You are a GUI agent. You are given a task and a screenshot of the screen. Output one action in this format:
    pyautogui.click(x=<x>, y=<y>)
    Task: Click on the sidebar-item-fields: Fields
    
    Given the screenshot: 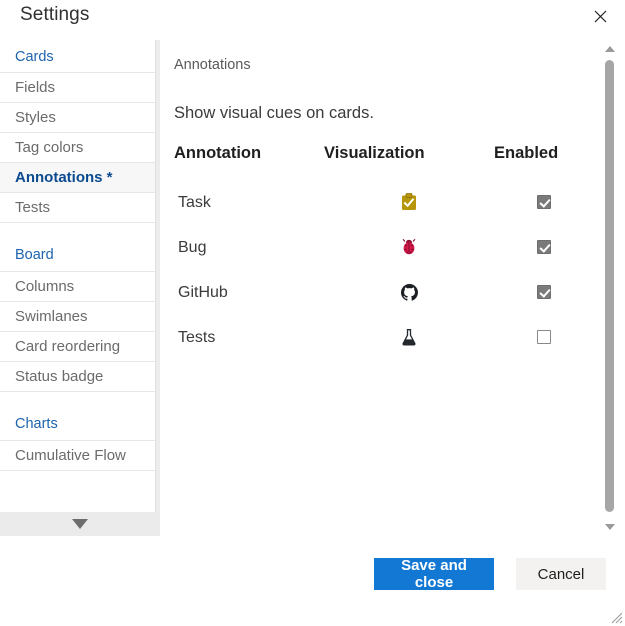 What is the action you would take?
    pyautogui.click(x=77, y=87)
    